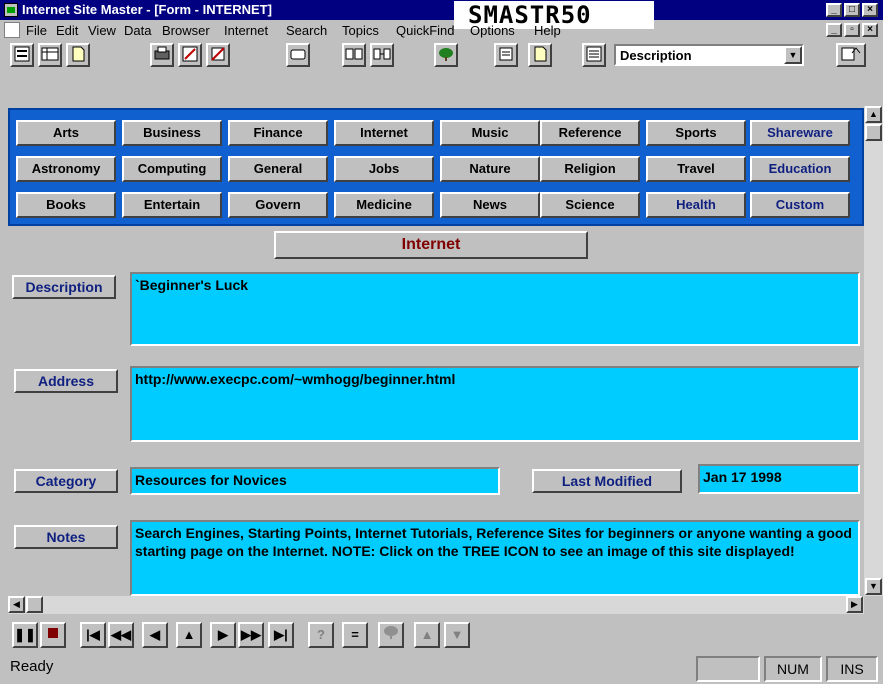 The image size is (883, 684). Describe the element at coordinates (852, 30) in the screenshot. I see `doc-restore-button: ▫` at that location.